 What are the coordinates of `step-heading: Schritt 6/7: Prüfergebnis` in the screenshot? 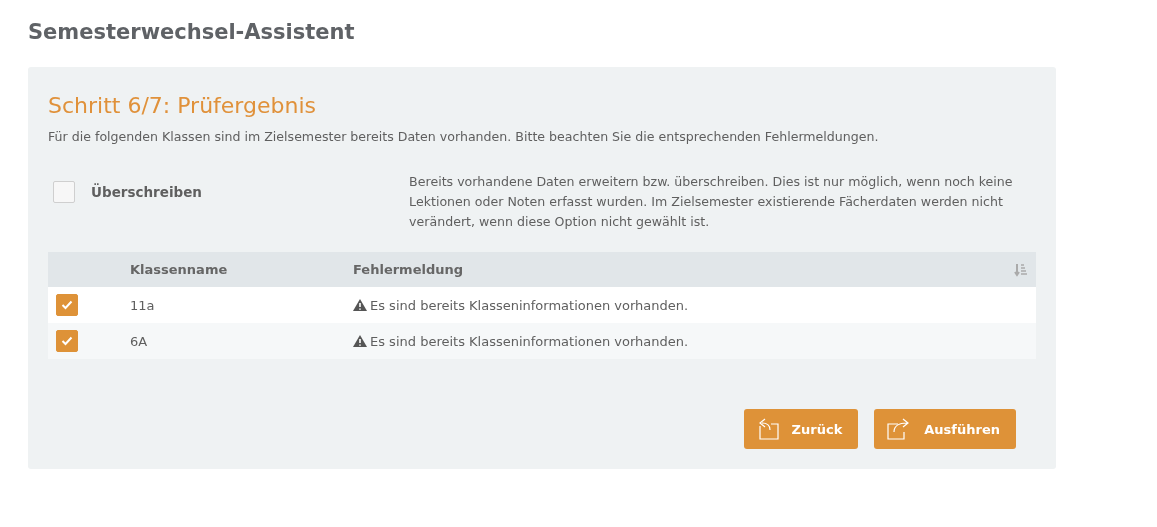 It's located at (182, 106).